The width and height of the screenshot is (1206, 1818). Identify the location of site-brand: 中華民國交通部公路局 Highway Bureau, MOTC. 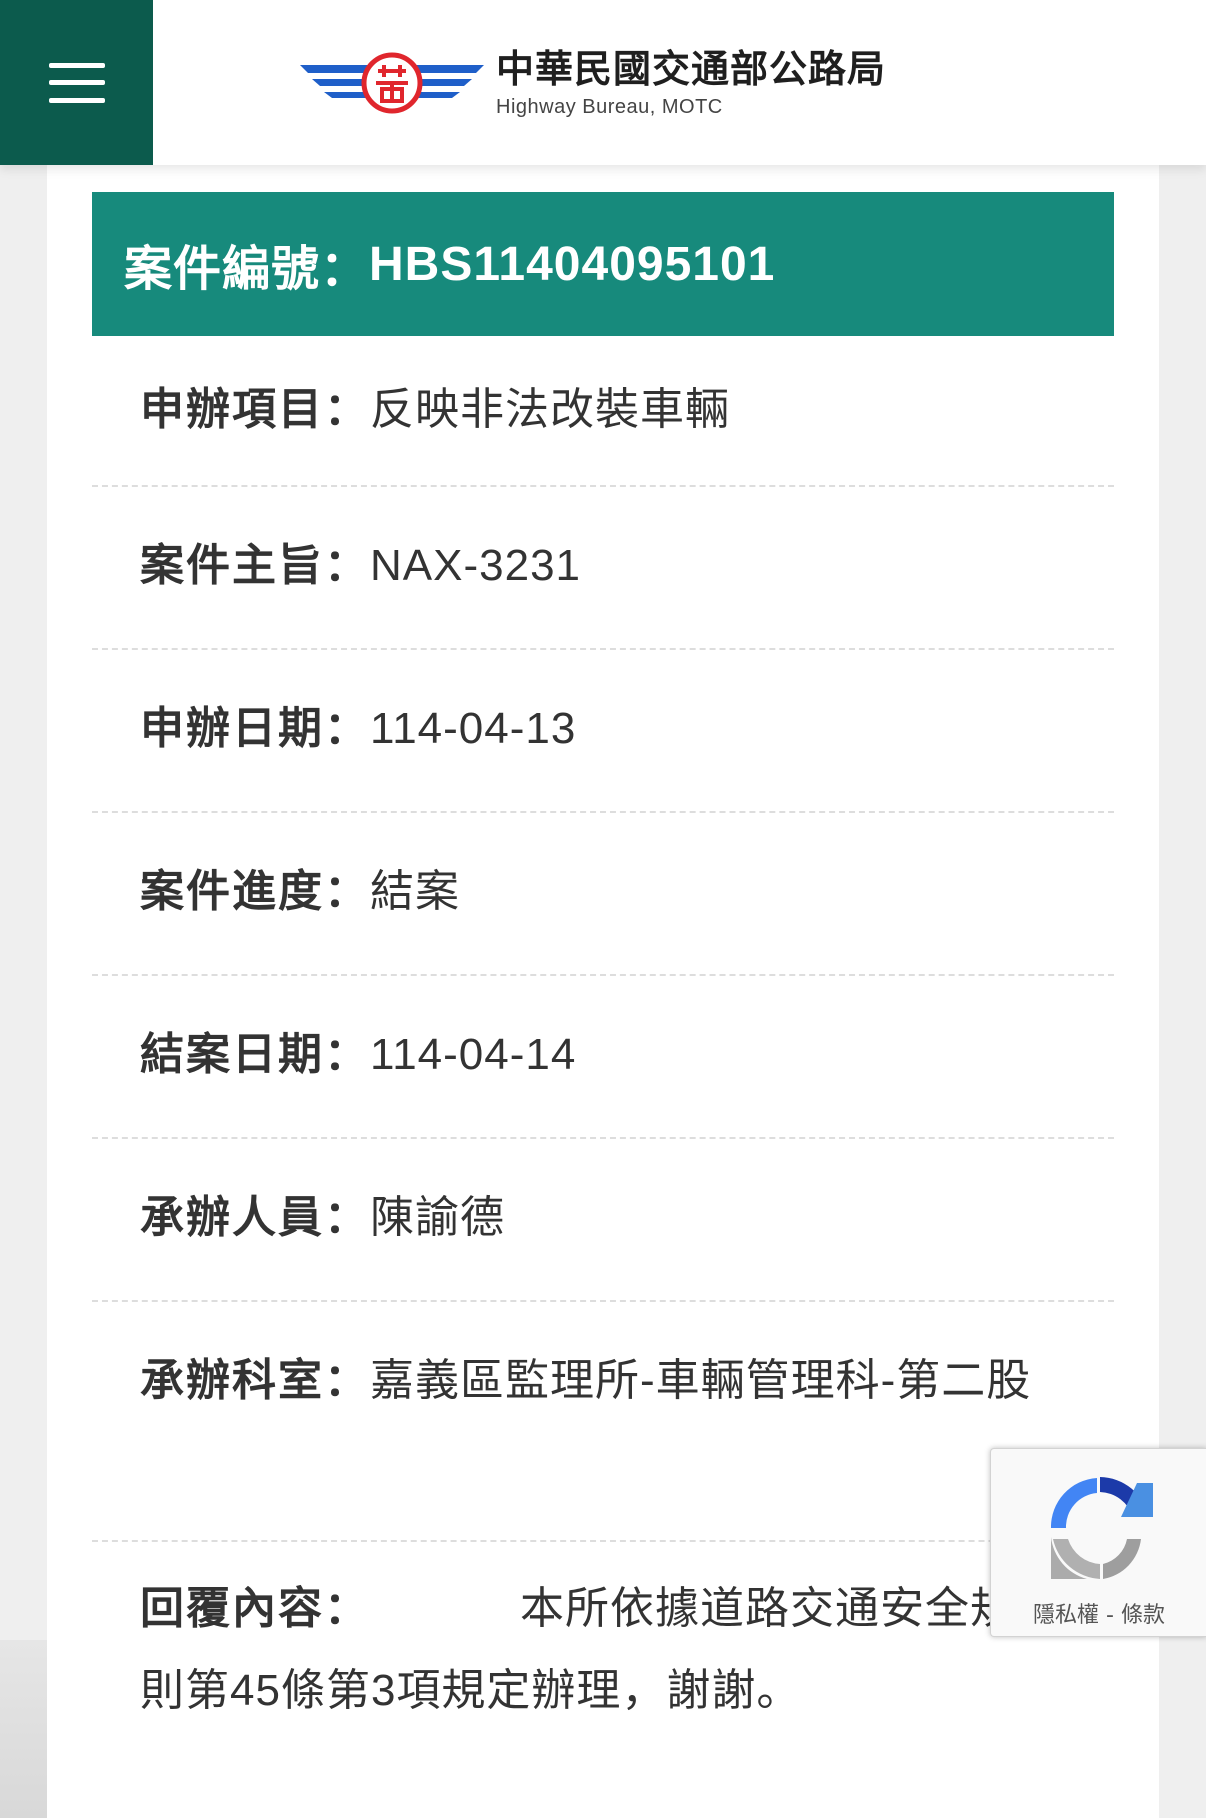
(592, 83).